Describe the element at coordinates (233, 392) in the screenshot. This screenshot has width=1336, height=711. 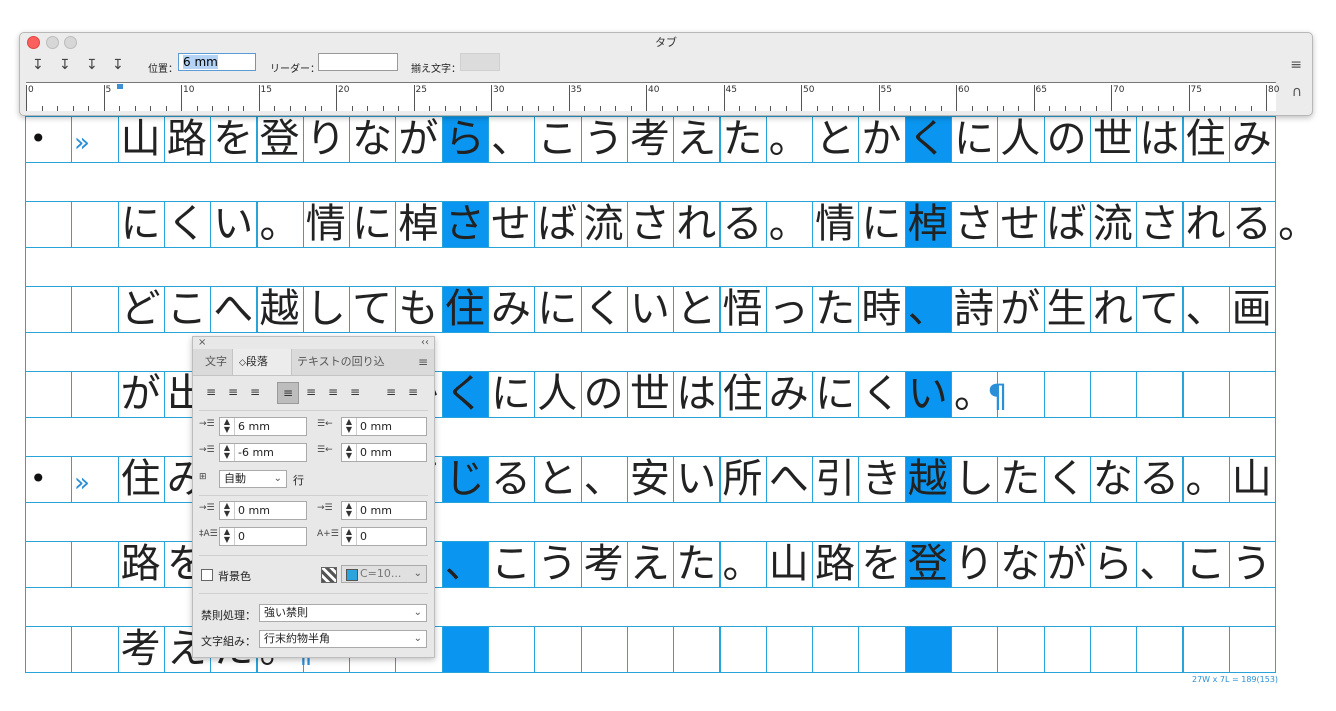
I see `align-center-icon: ≡` at that location.